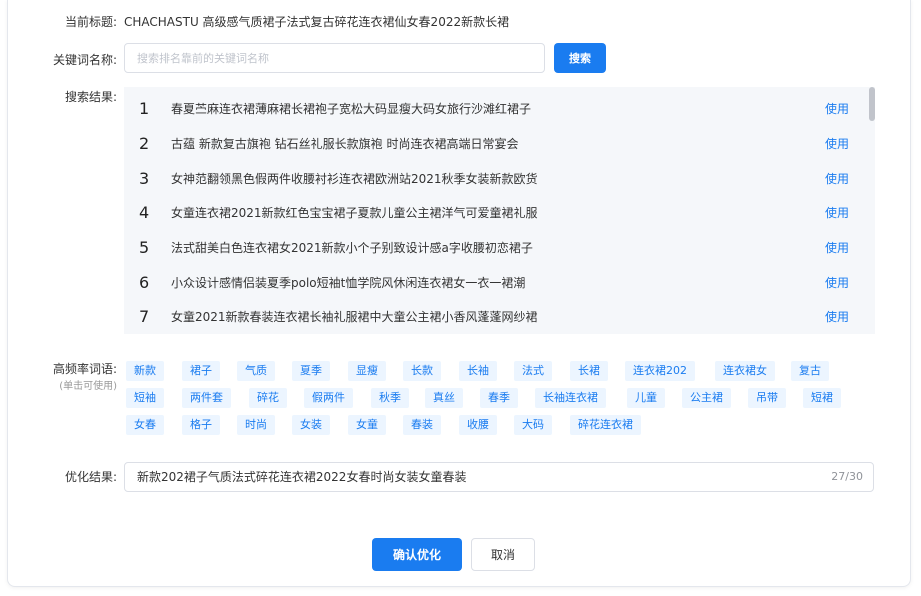  What do you see at coordinates (145, 398) in the screenshot?
I see `word-tag: 短袖` at bounding box center [145, 398].